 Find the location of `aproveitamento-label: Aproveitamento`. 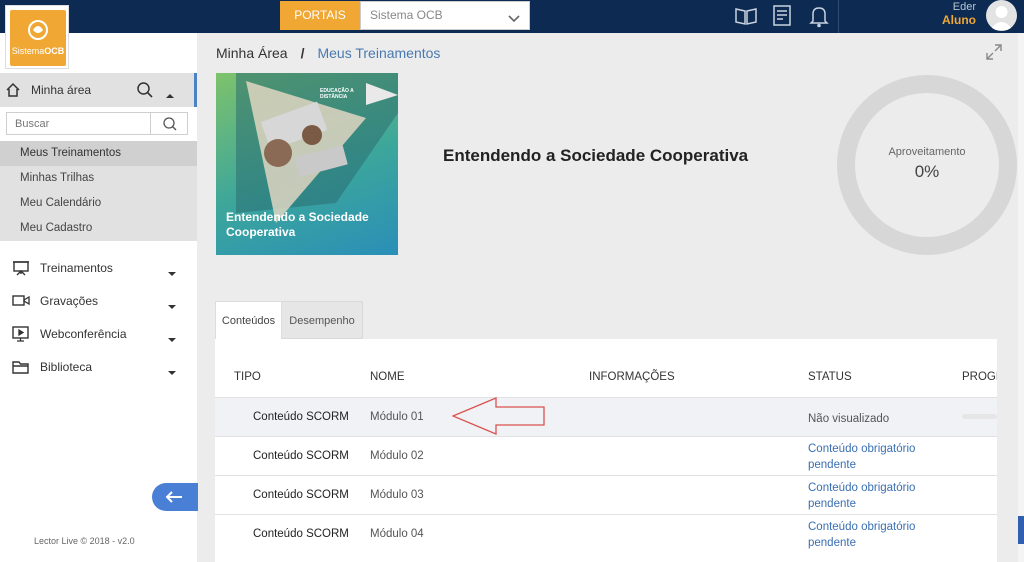

aproveitamento-label: Aproveitamento is located at coordinates (927, 152).